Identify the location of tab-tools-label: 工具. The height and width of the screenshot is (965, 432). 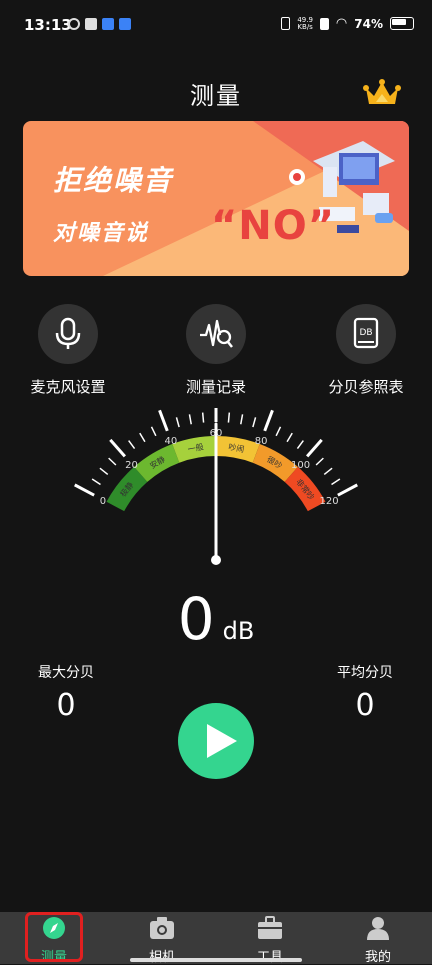
(270, 955).